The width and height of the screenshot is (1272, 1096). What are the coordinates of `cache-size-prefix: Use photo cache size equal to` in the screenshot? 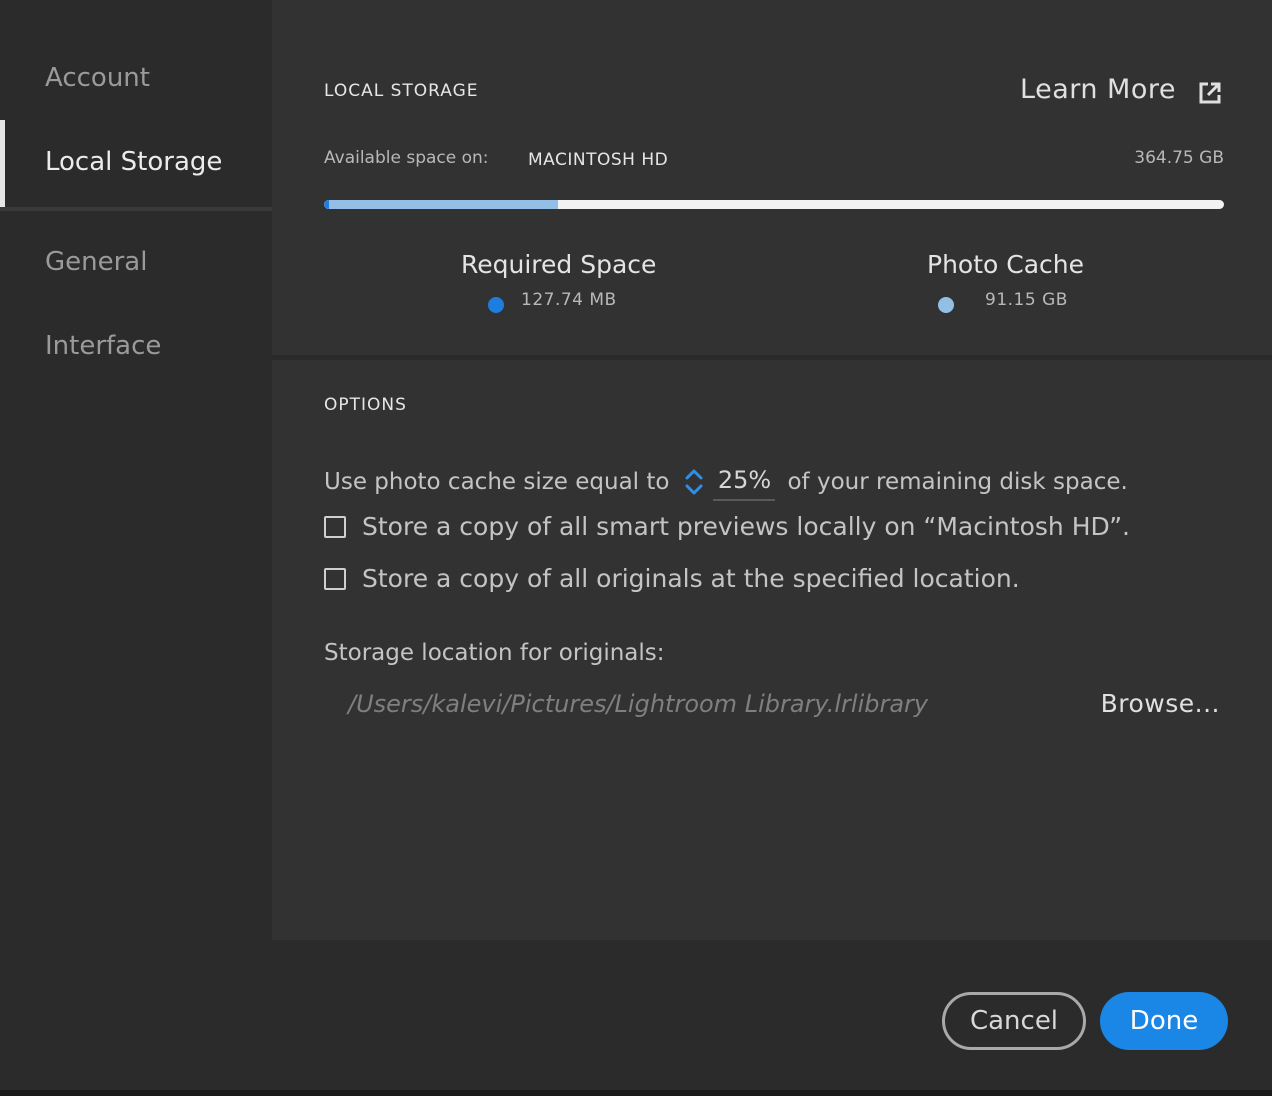 It's located at (497, 482).